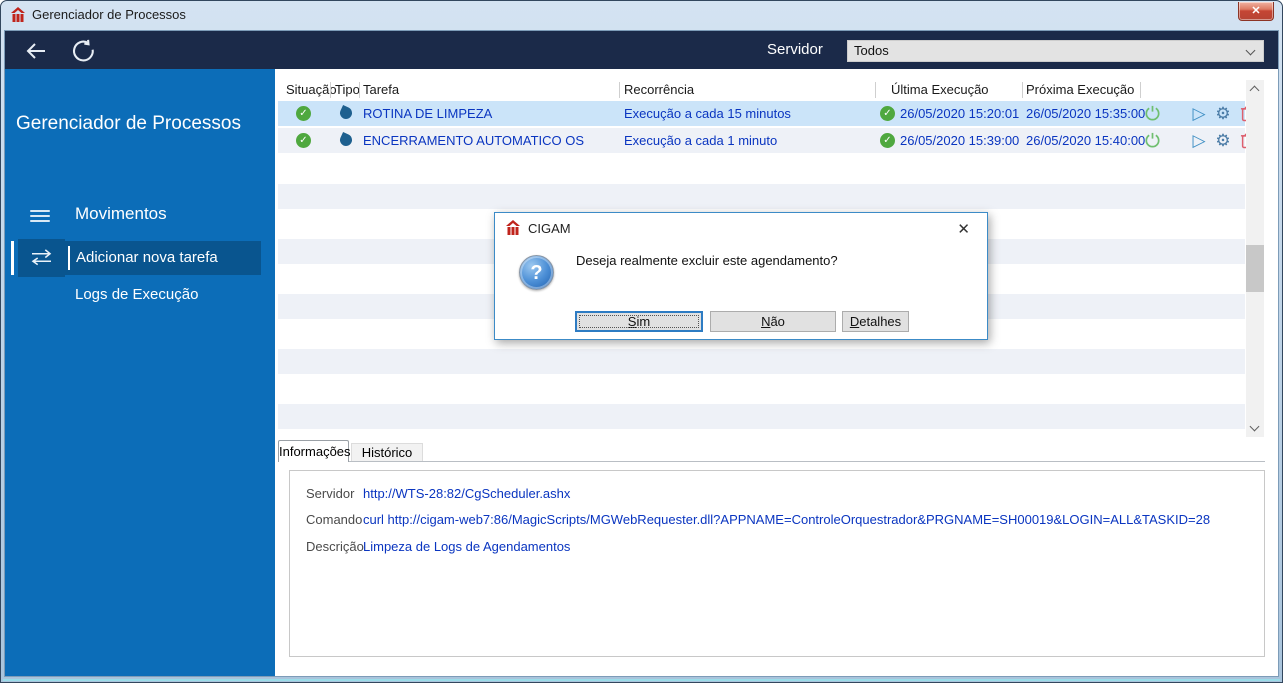  I want to click on menu-icon, so click(40, 217).